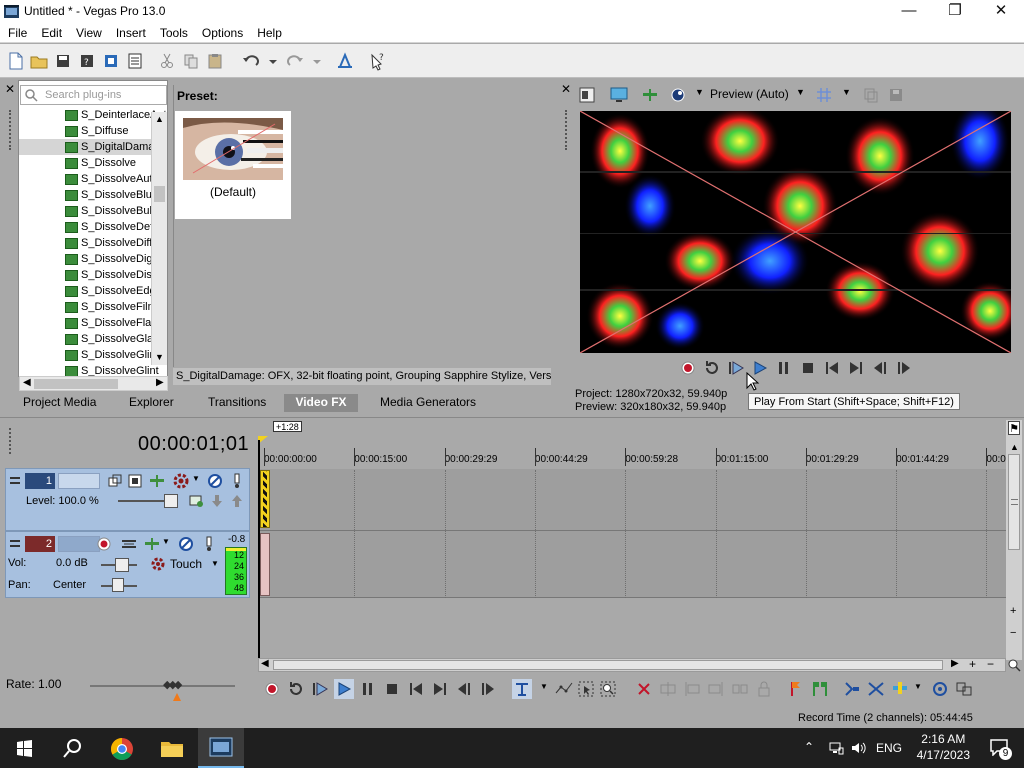 This screenshot has height=768, width=1024. I want to click on timeline-cursor, so click(259, 550).